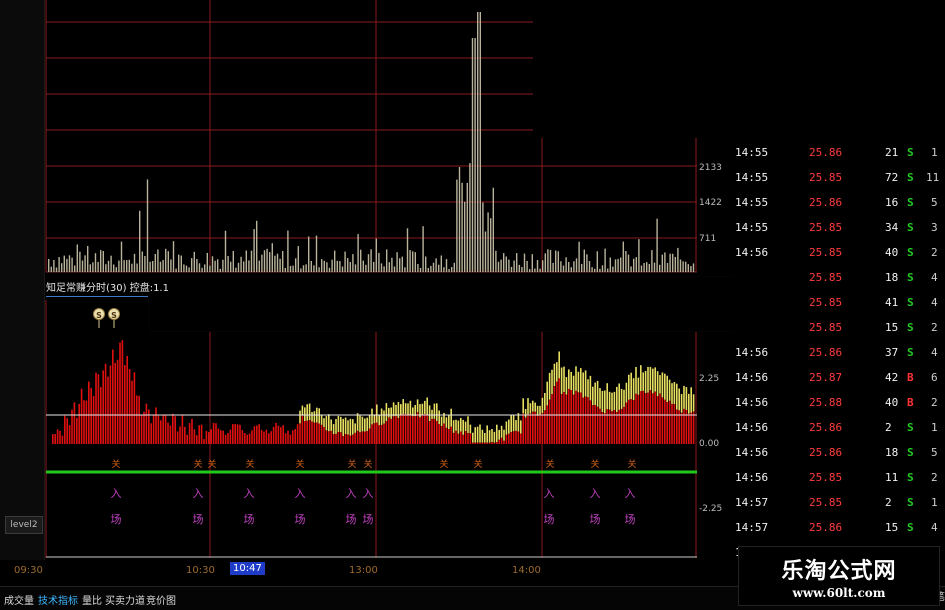 The width and height of the screenshot is (945, 610). Describe the element at coordinates (892, 202) in the screenshot. I see `trade-volume: 16` at that location.